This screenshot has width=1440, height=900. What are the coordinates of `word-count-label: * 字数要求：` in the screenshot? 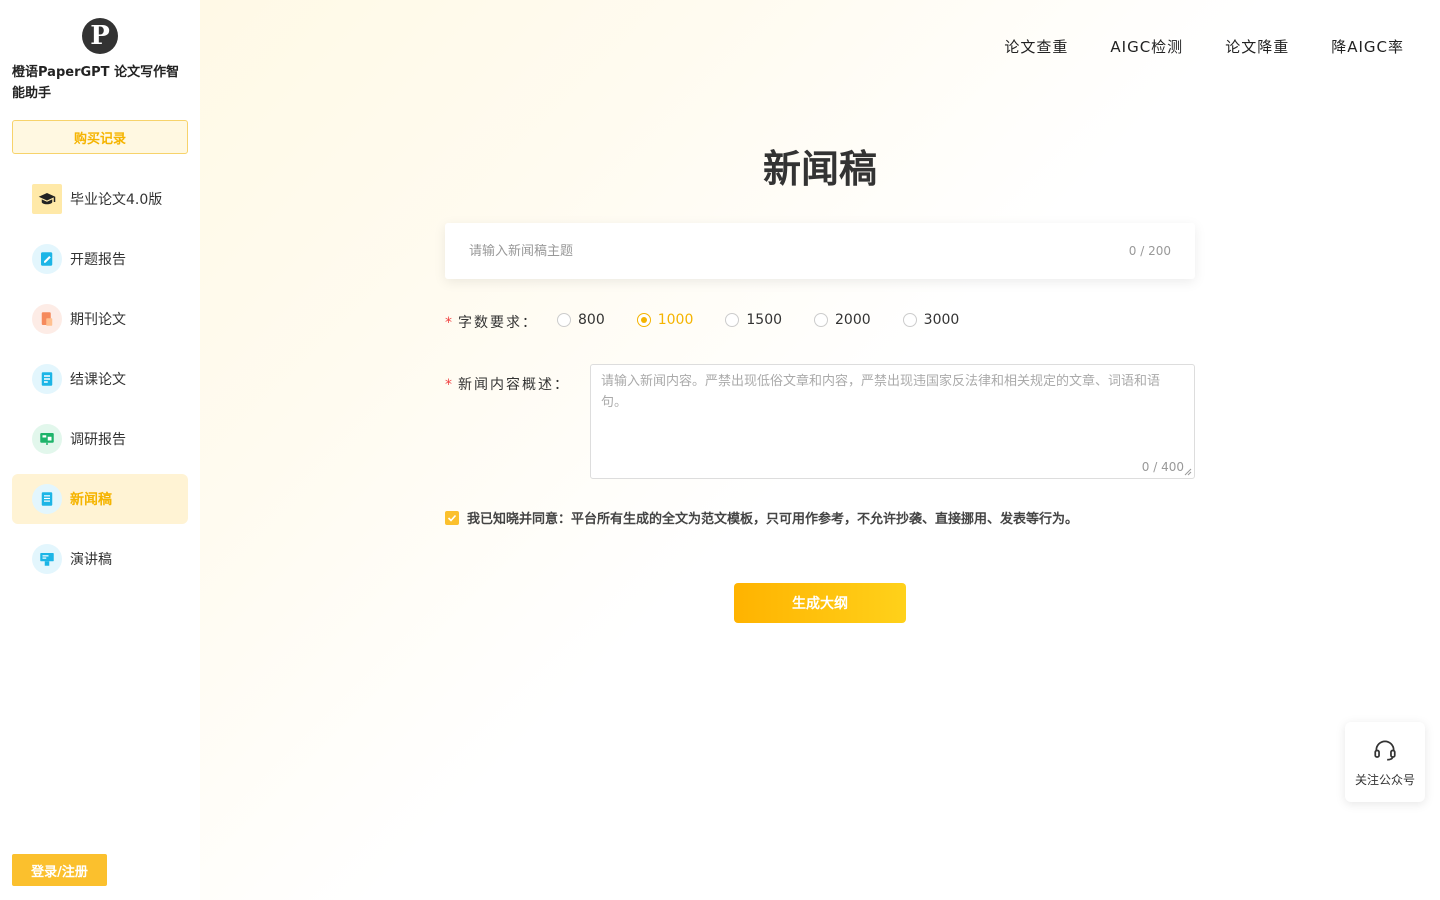 It's located at (491, 322).